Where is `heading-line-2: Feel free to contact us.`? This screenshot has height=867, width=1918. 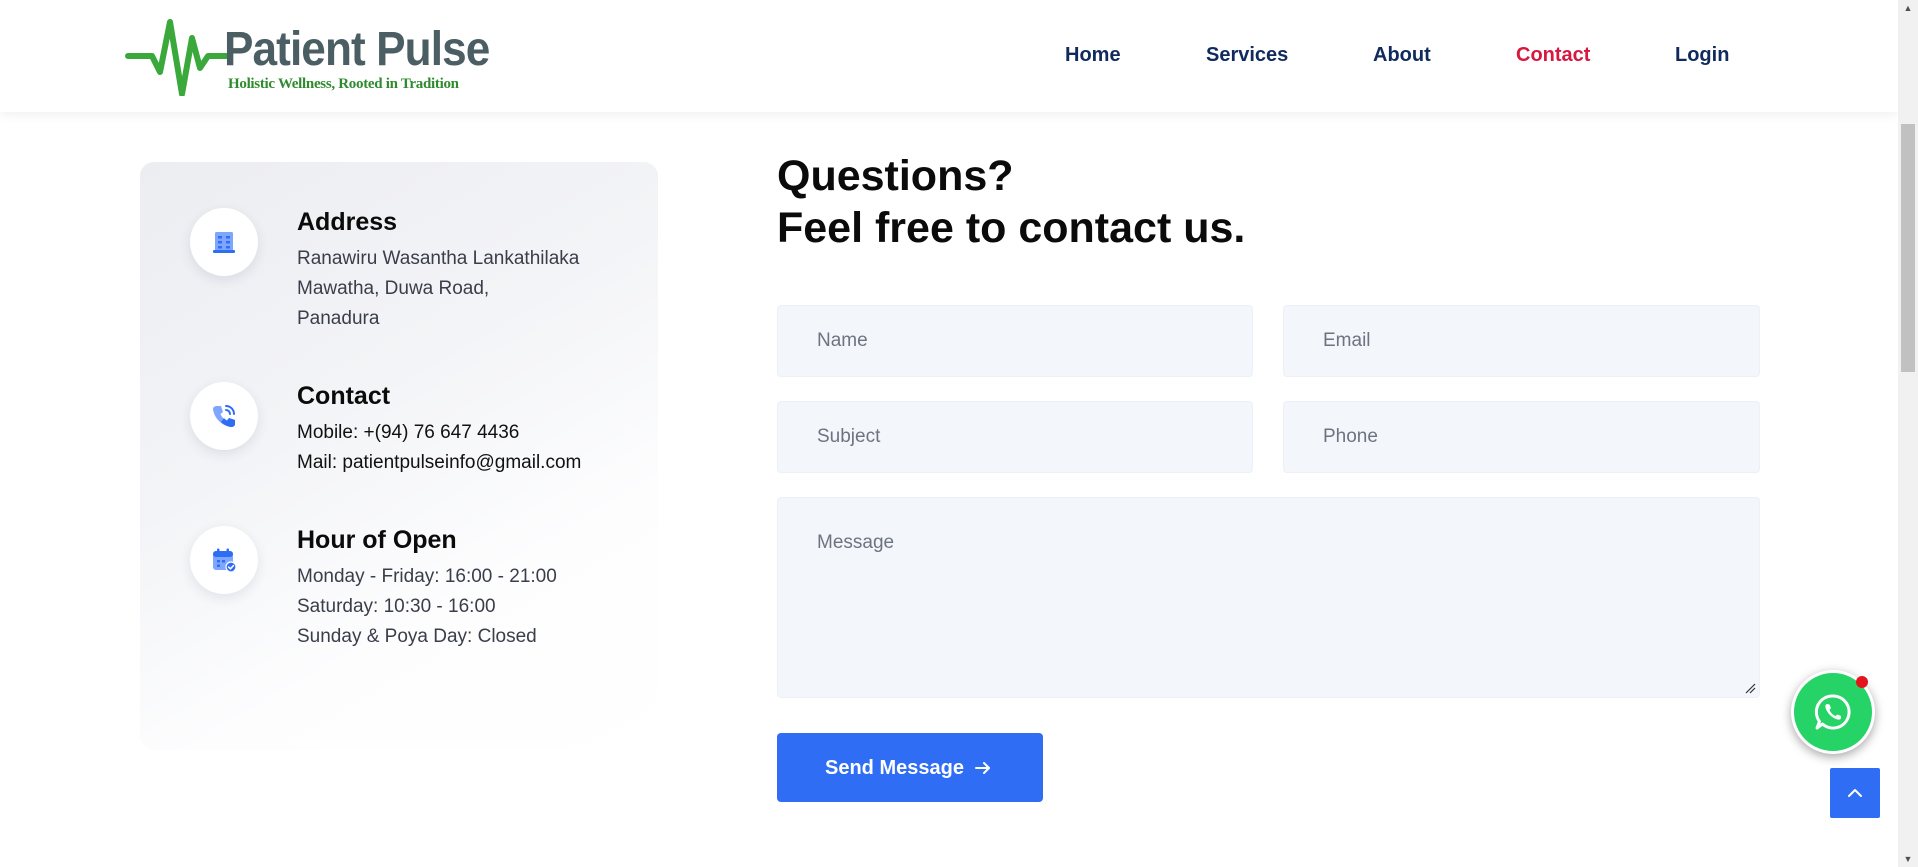
heading-line-2: Feel free to contact us. is located at coordinates (1011, 228).